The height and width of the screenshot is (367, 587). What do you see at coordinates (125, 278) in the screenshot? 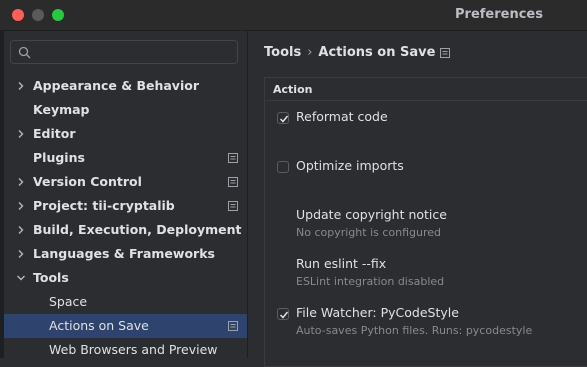
I see `sidebar-item-tools: Tools` at bounding box center [125, 278].